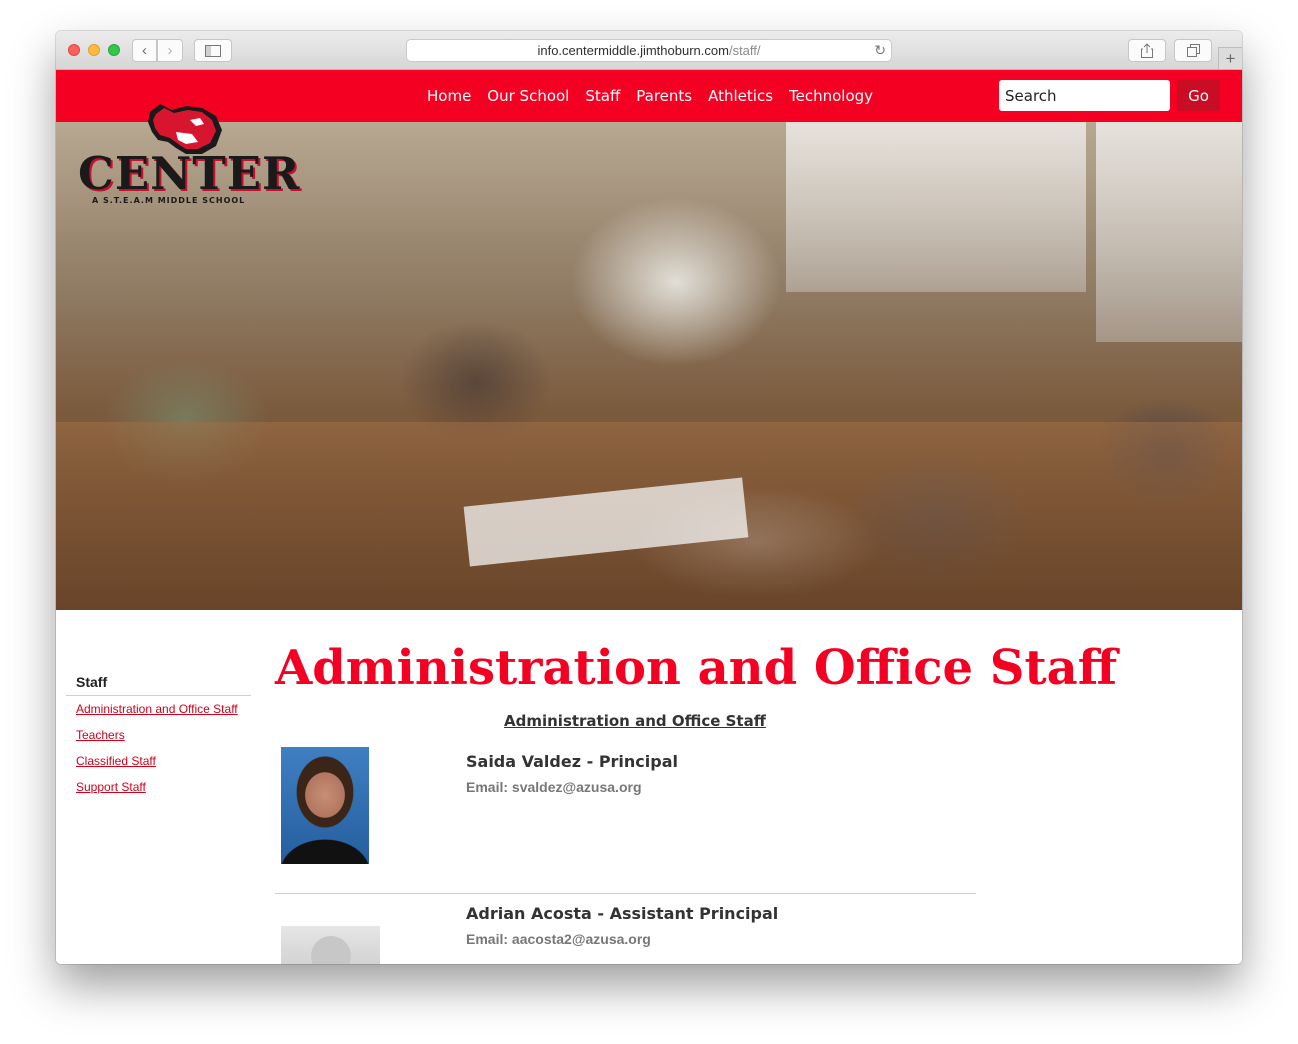  What do you see at coordinates (625, 893) in the screenshot?
I see `staff-divider` at bounding box center [625, 893].